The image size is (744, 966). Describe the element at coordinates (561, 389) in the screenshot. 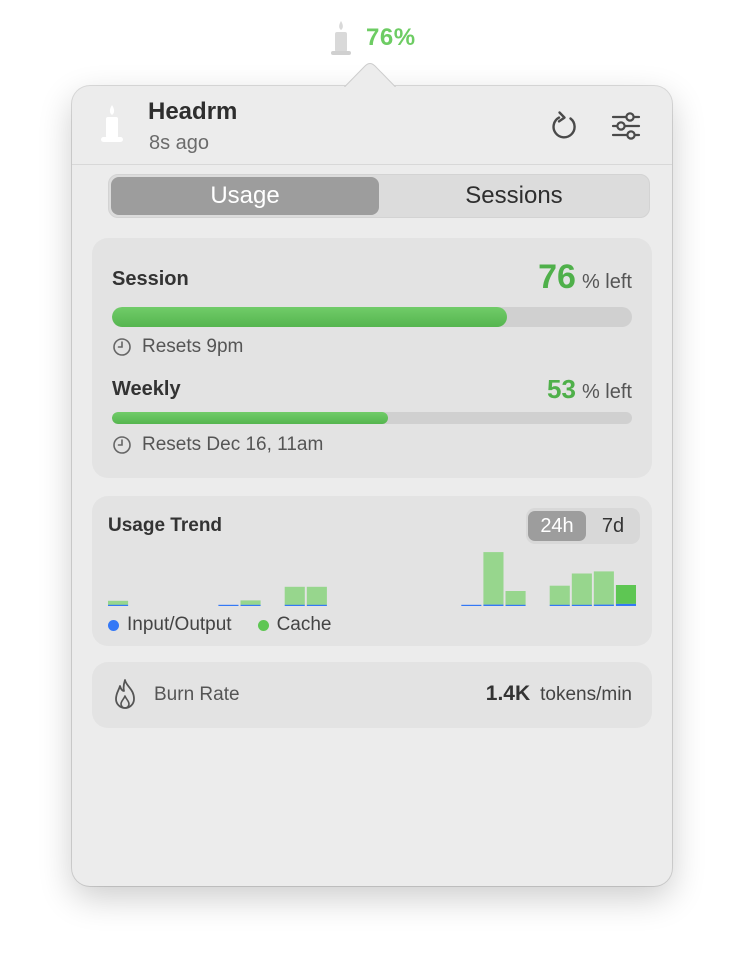

I see `weekly-percent: 53` at that location.